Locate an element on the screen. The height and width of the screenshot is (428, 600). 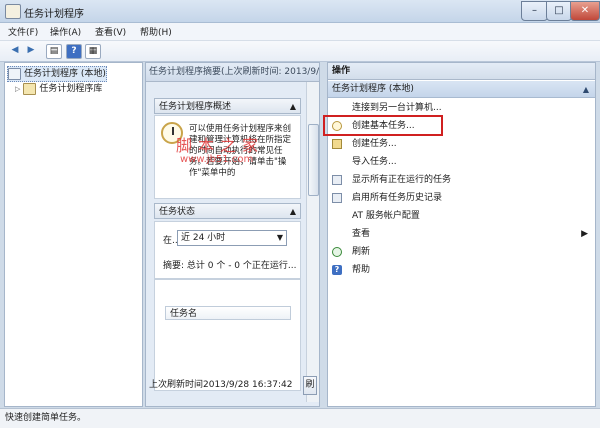
action-show-running-tasks: 显示所有正在运行的任务 is located at coordinates (461, 180).